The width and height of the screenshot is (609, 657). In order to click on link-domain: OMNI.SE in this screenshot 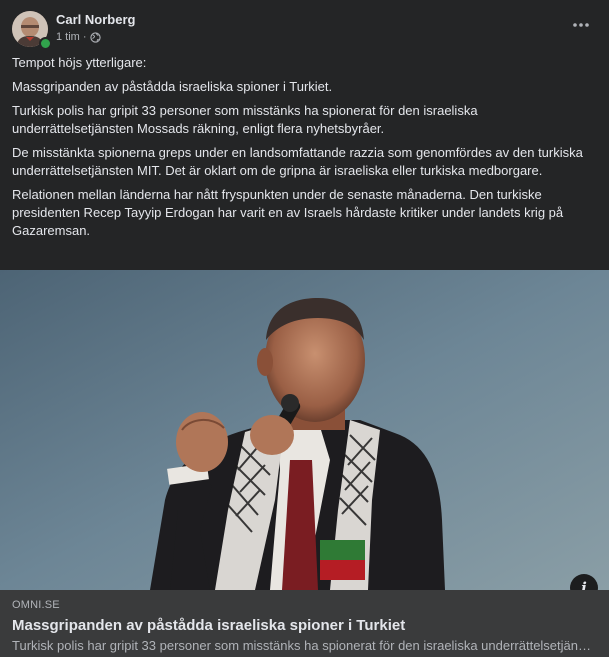, I will do `click(36, 605)`.